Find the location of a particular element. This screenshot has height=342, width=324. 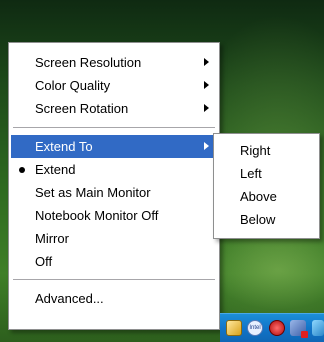

menu-item-label: Extend To is located at coordinates (64, 146).